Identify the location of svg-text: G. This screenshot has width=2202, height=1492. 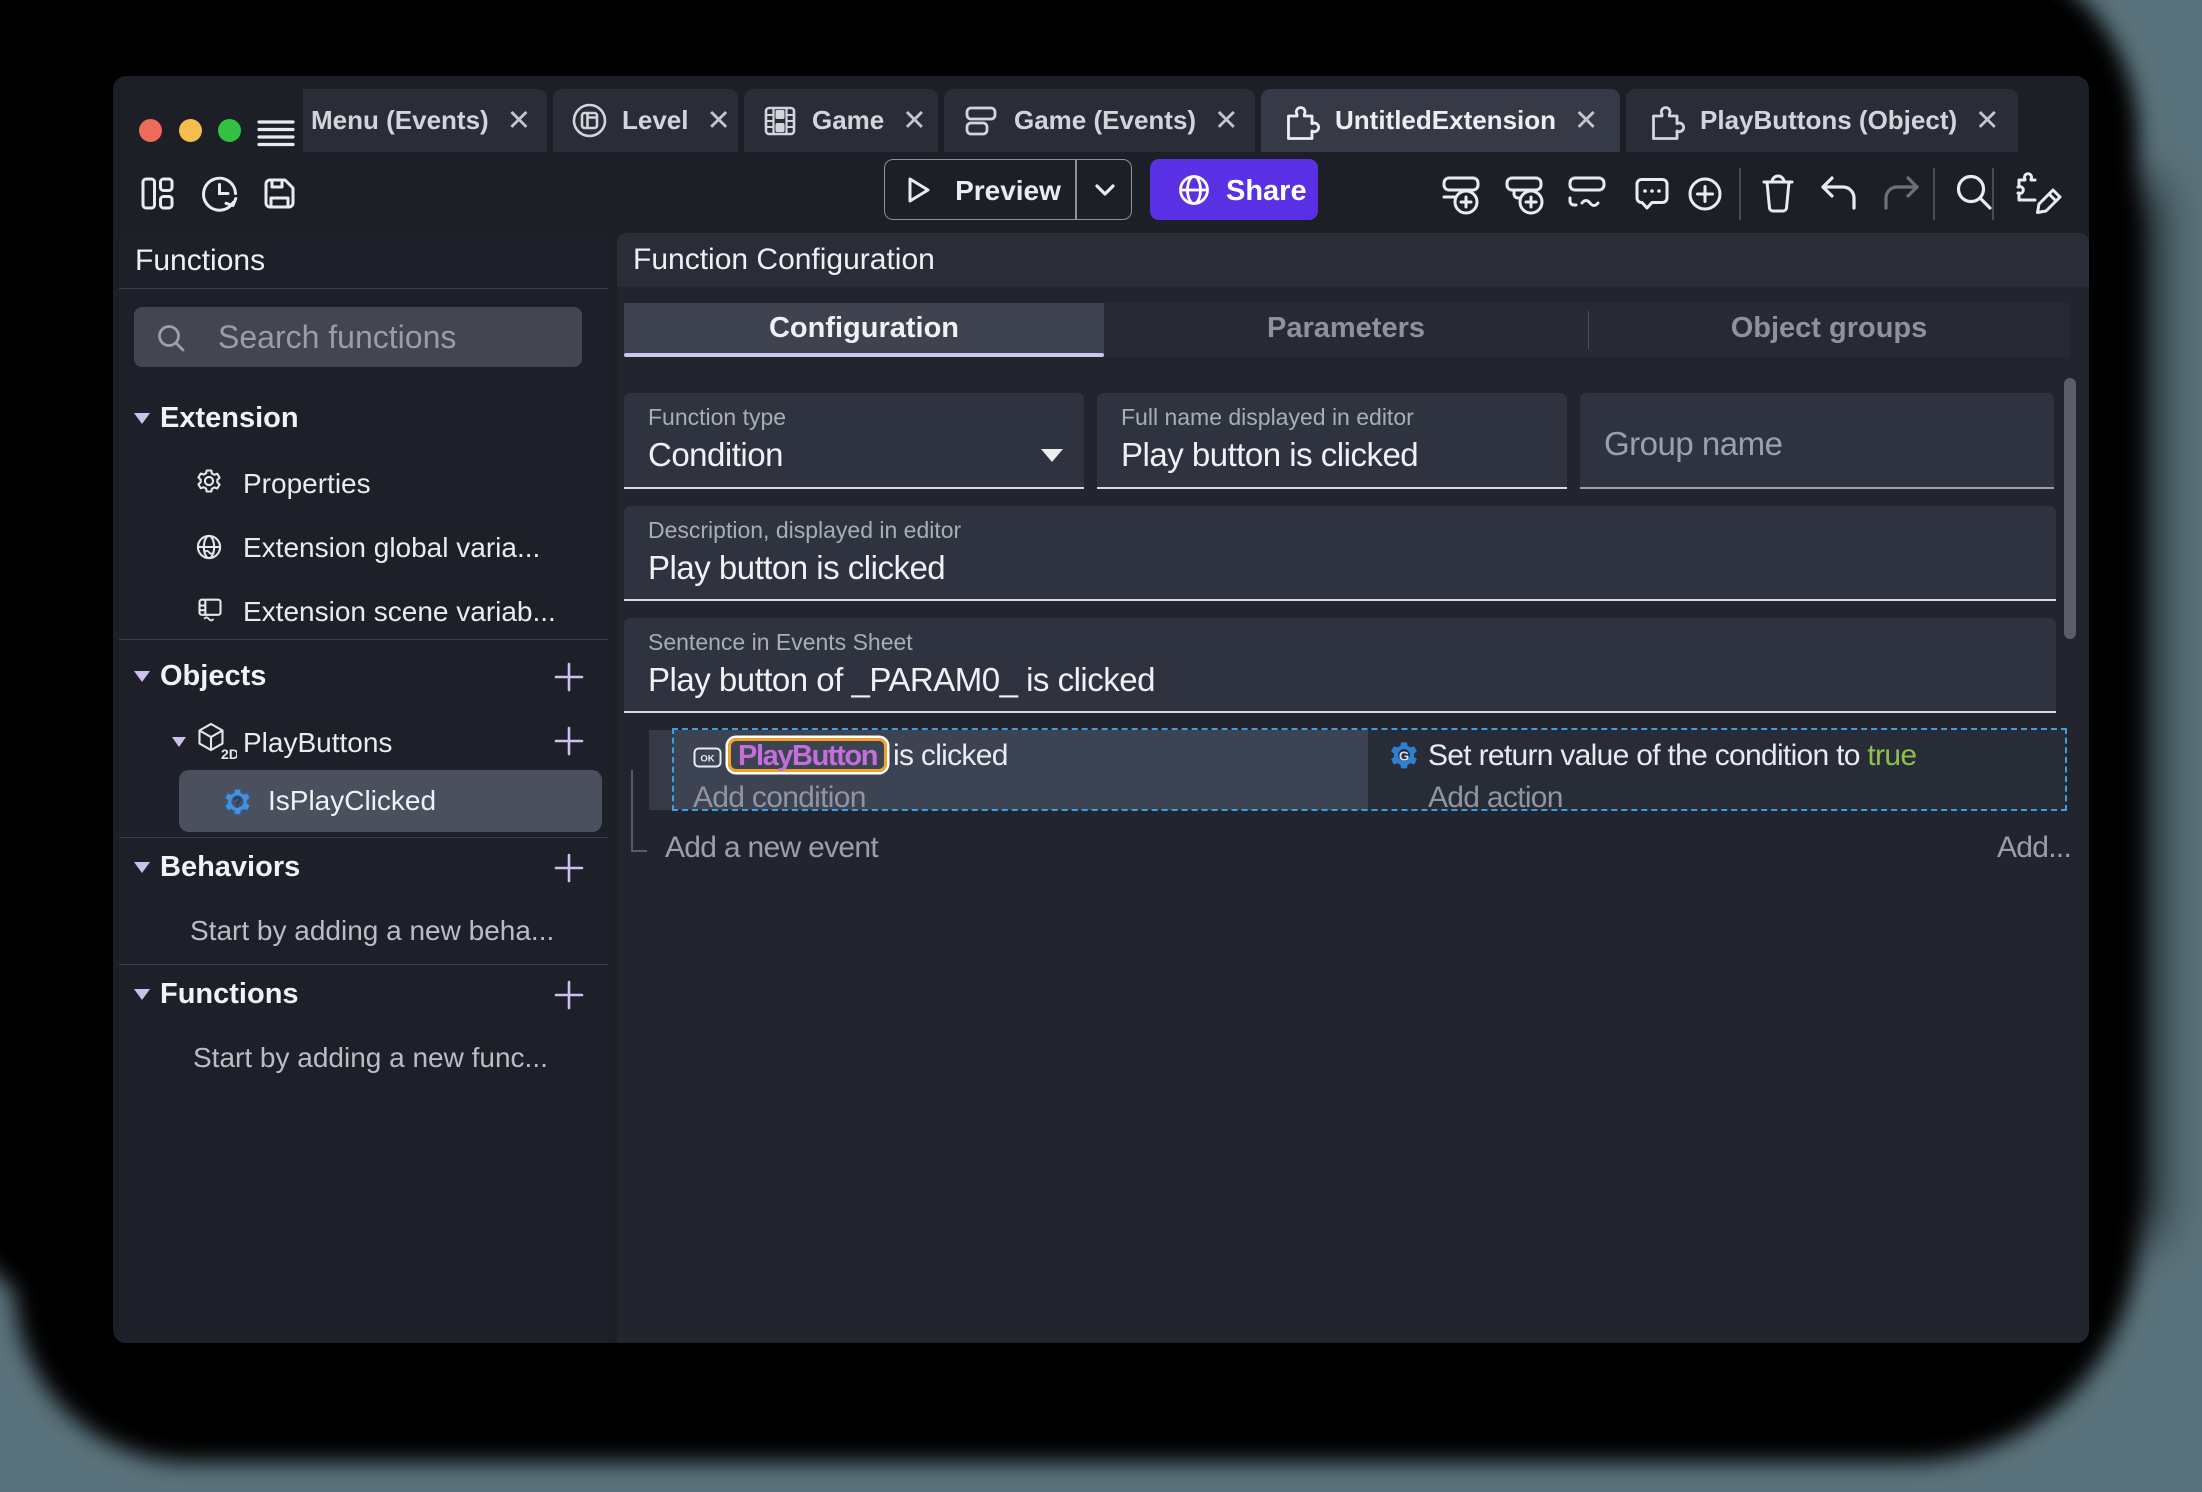
(1404, 755).